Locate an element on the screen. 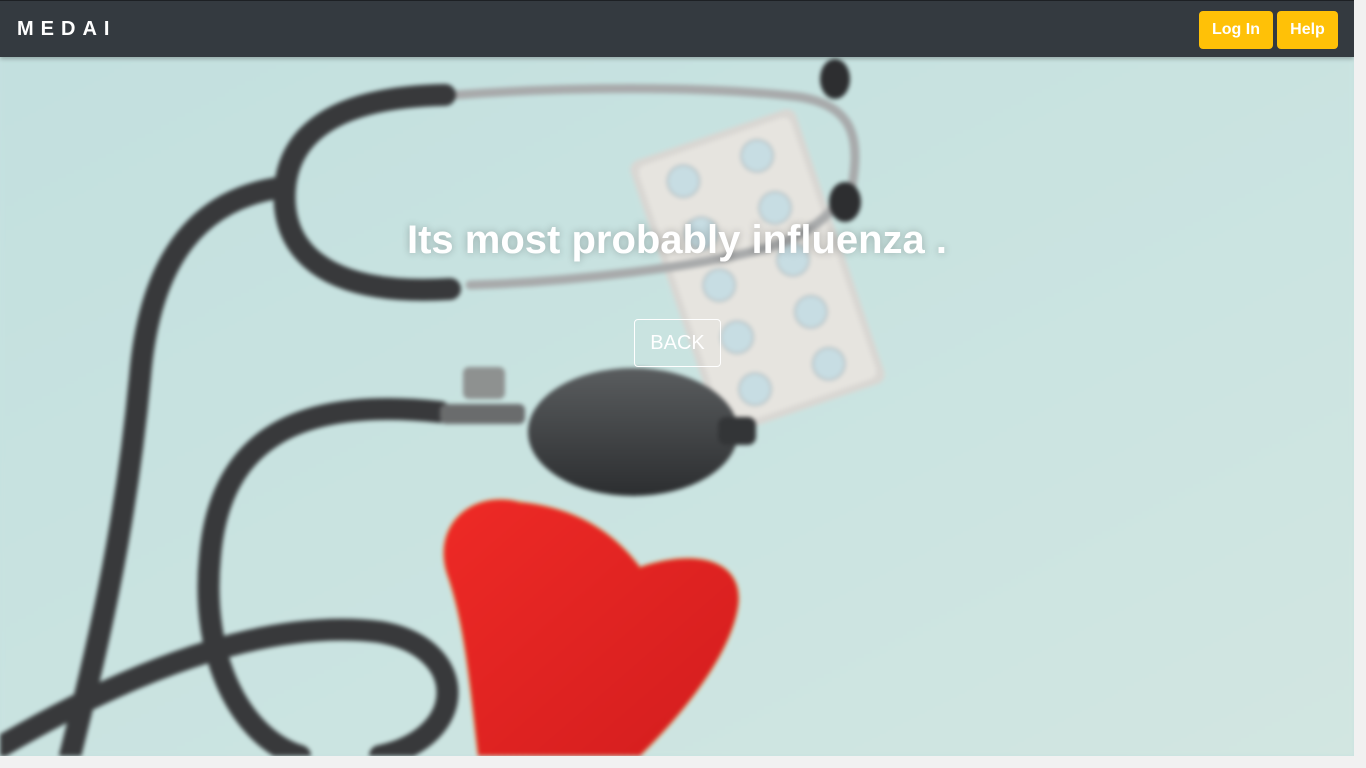 This screenshot has width=1366, height=768. brand-logo: MEDAI is located at coordinates (66, 29).